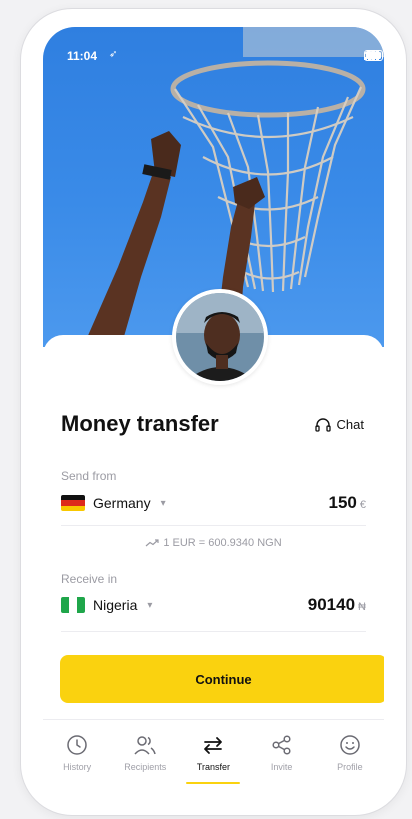 This screenshot has width=412, height=819. I want to click on chat-label: Chat, so click(350, 424).